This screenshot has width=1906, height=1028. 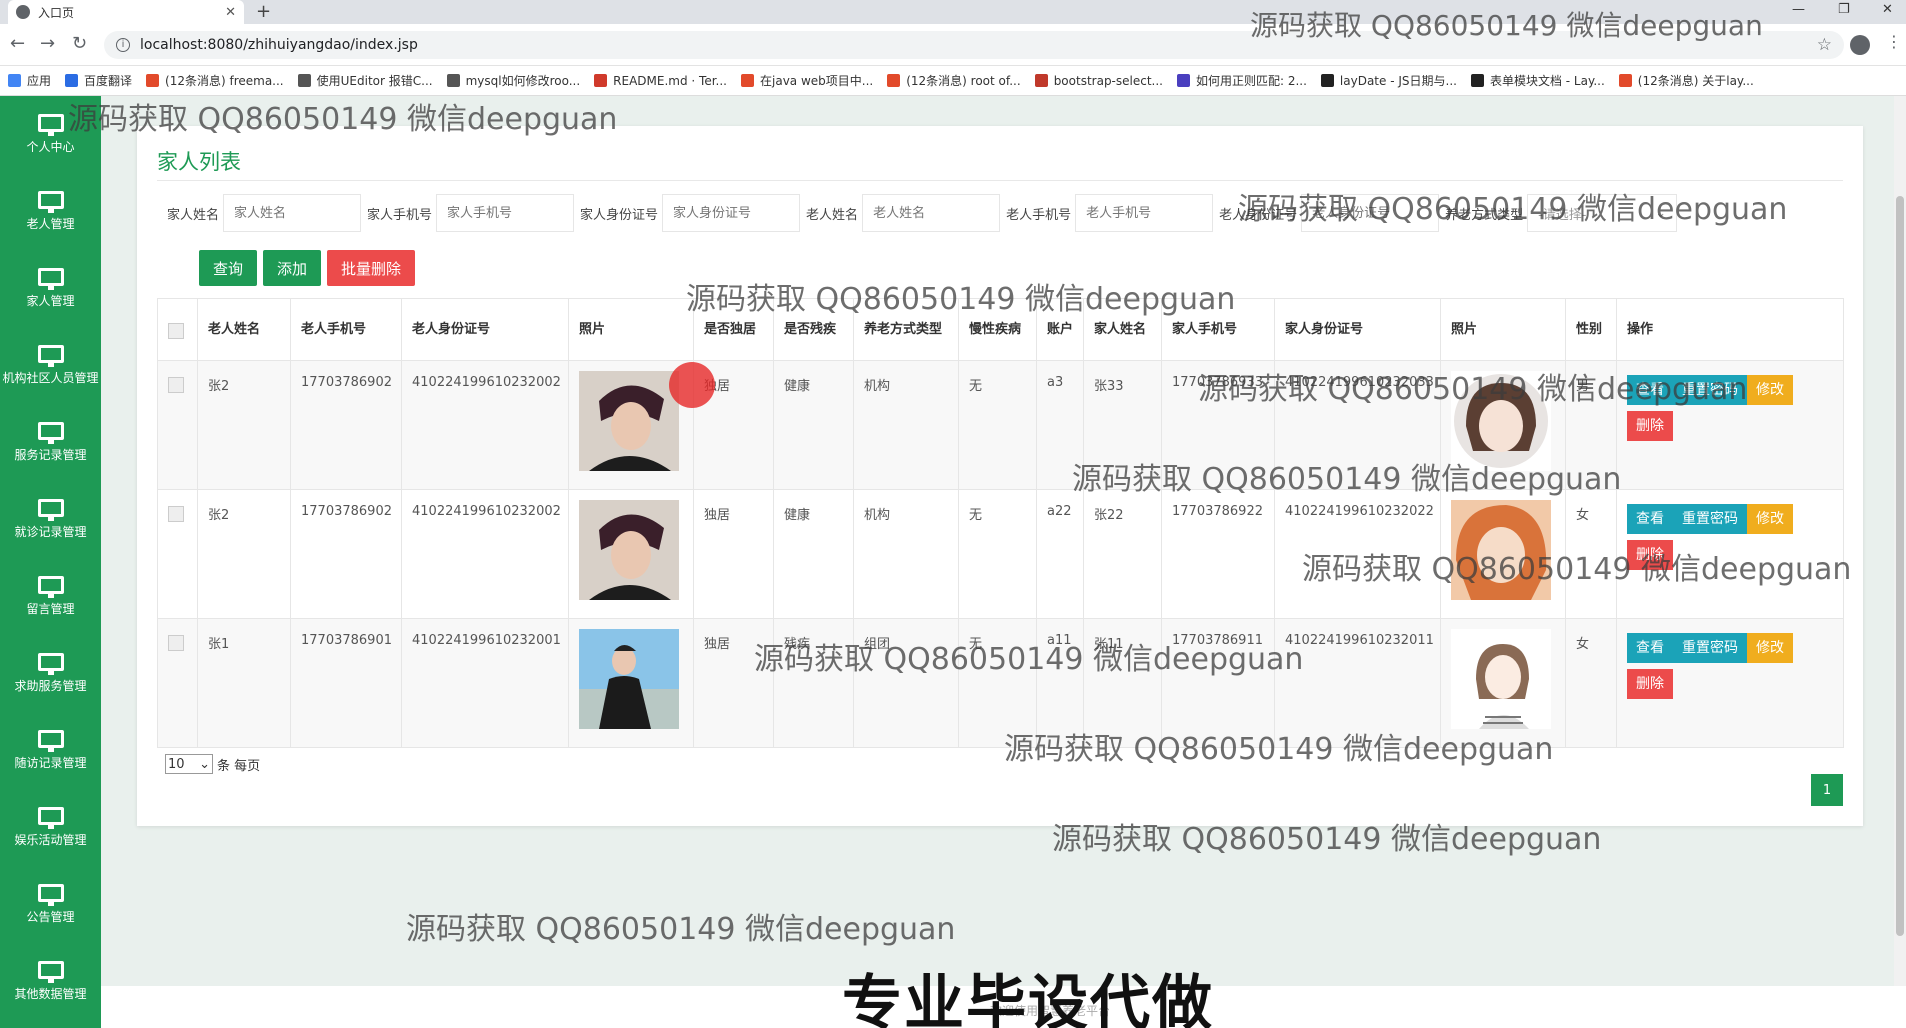 What do you see at coordinates (50, 455) in the screenshot?
I see `sidebar-item-label: 服务记录管理` at bounding box center [50, 455].